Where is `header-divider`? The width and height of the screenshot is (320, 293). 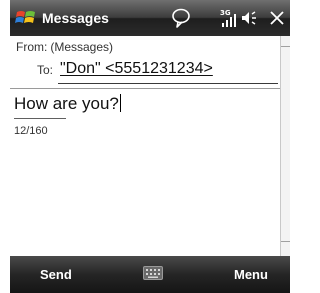 header-divider is located at coordinates (145, 88).